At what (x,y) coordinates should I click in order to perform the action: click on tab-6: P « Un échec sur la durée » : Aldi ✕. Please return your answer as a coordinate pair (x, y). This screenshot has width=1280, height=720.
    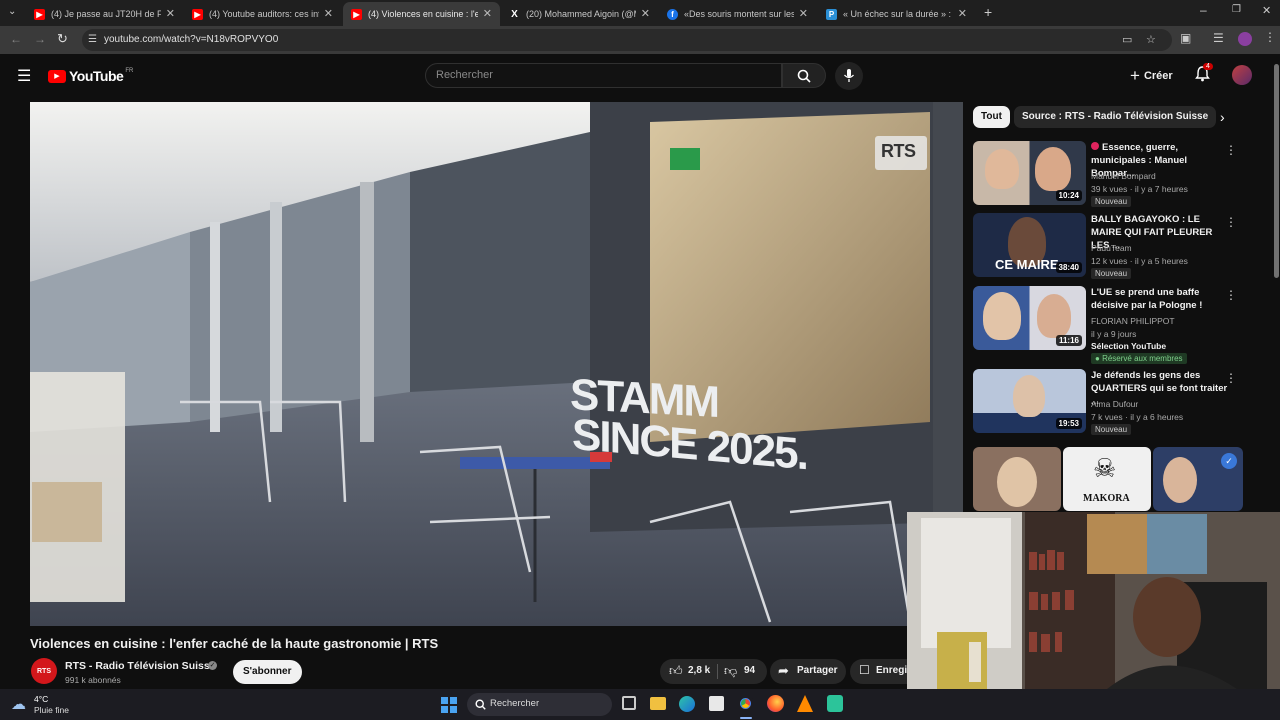
    Looking at the image, I should click on (896, 14).